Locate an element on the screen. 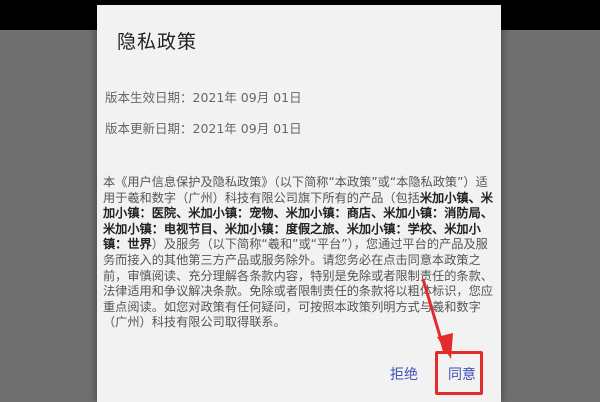  effective-date: 版本生效日期：2021年 09月 01日 is located at coordinates (203, 97).